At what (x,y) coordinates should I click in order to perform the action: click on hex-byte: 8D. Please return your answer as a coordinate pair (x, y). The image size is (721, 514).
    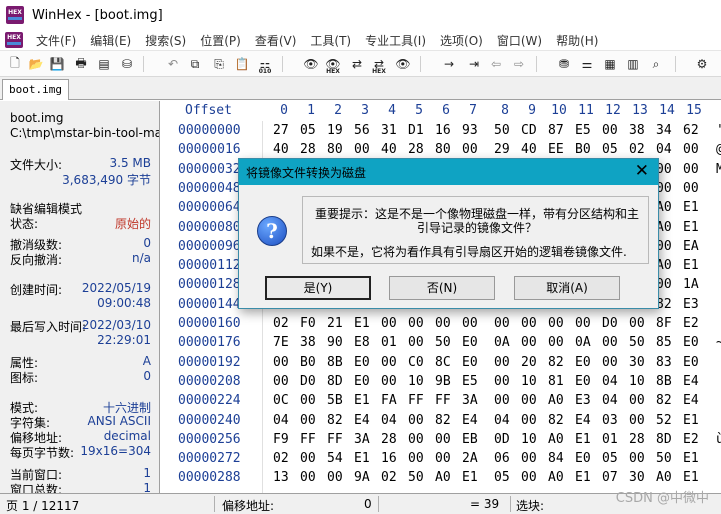
    Looking at the image, I should click on (664, 439).